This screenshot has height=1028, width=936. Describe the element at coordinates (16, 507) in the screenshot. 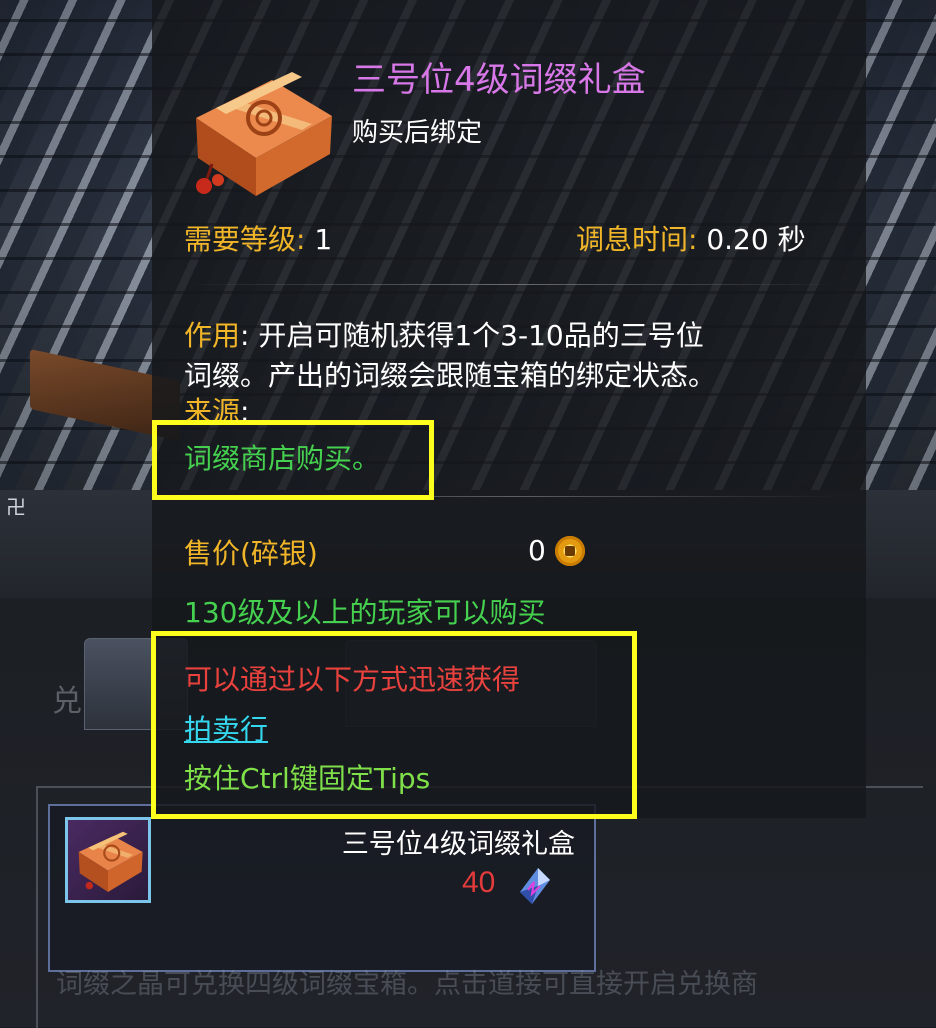

I see `panel-corner-glyph: 卍` at that location.